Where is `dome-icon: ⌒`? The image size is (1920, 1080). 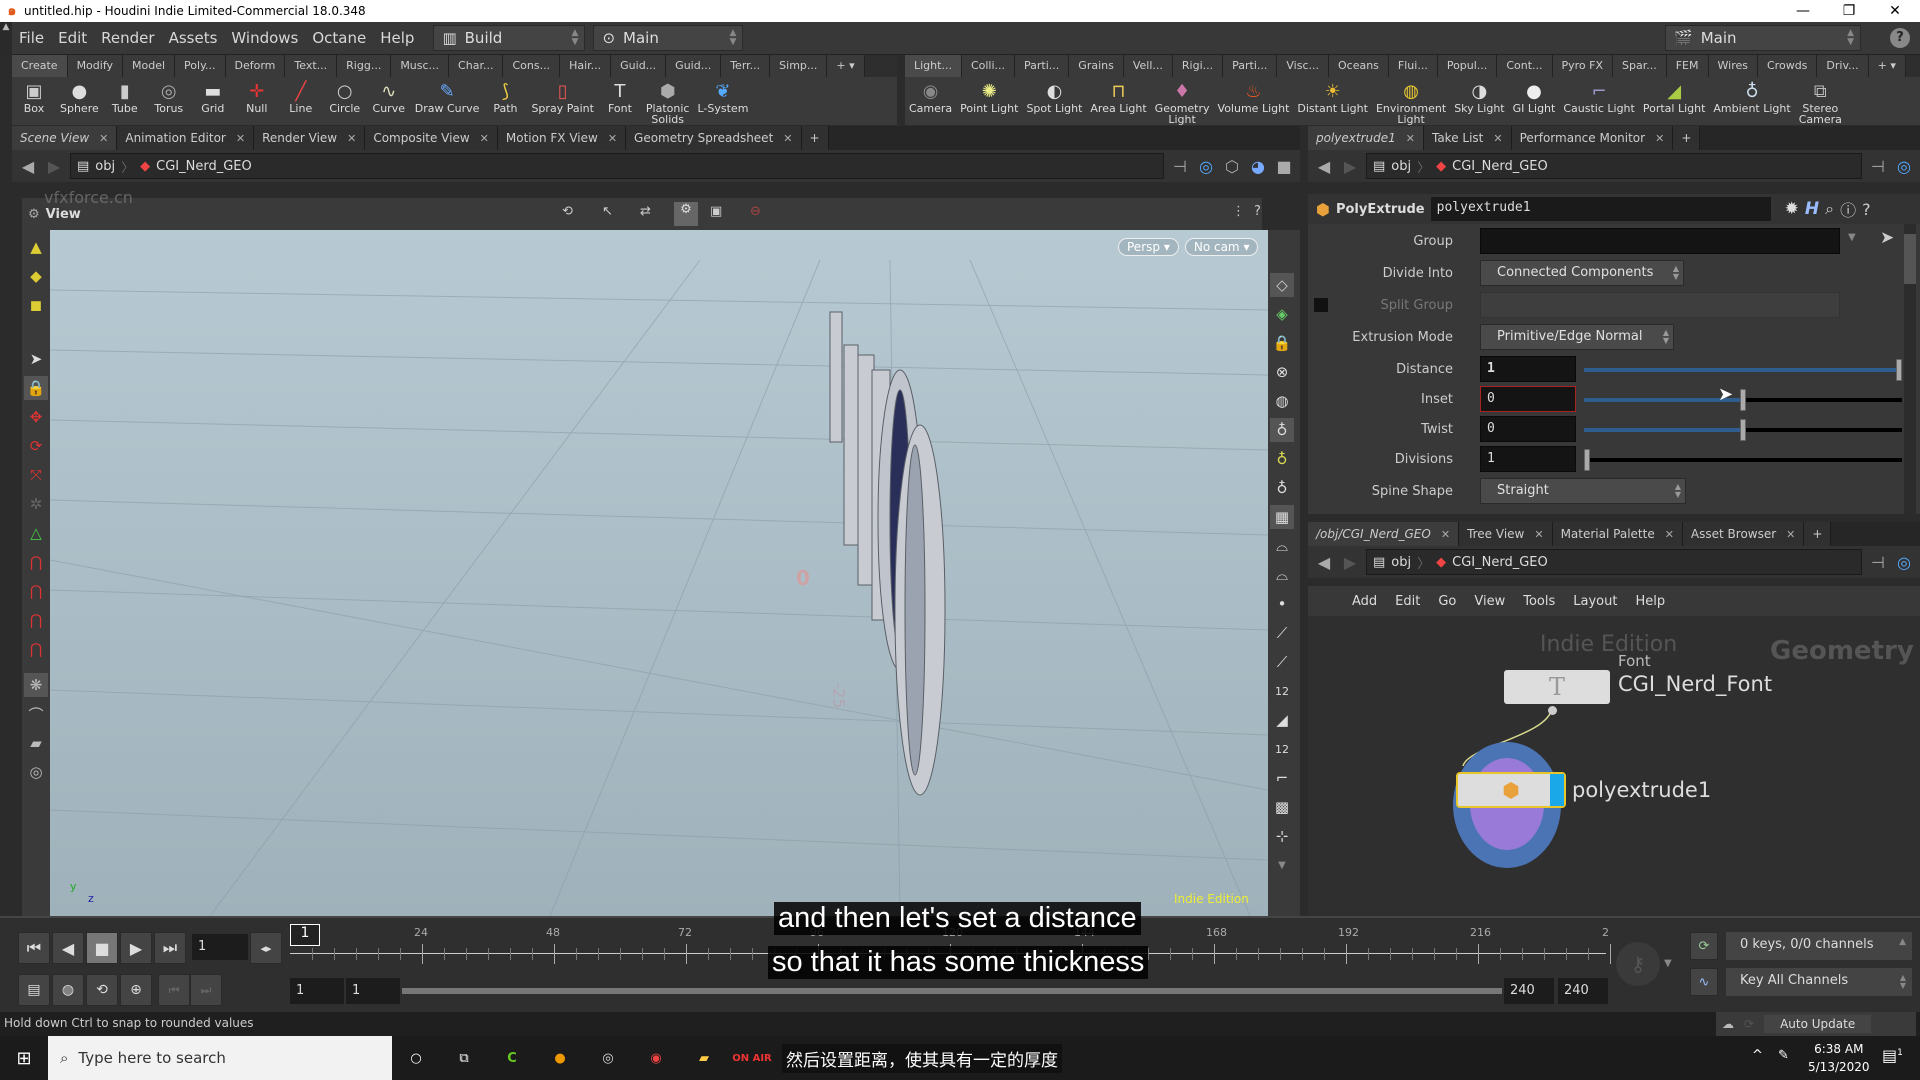
dome-icon: ⌒ is located at coordinates (36, 714).